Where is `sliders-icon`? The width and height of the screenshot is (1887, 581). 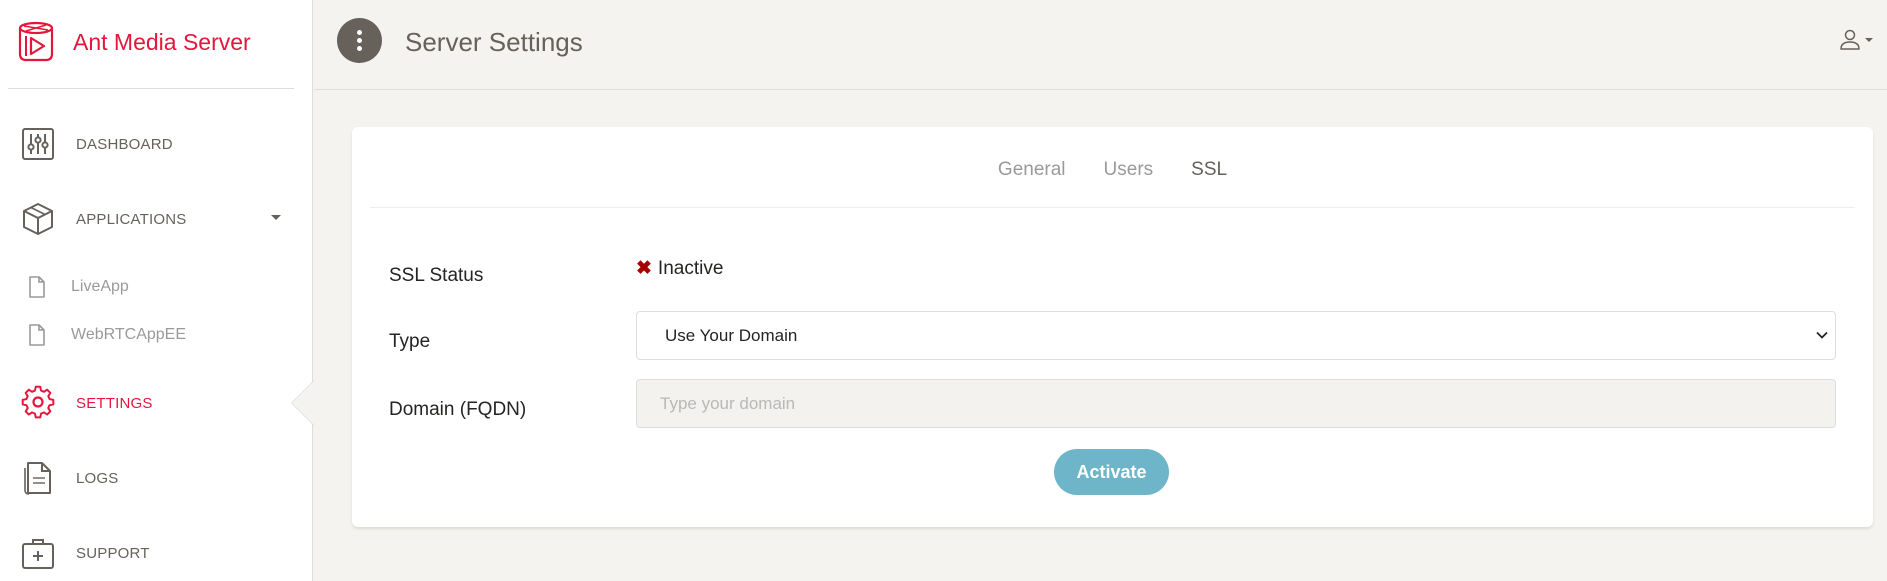
sliders-icon is located at coordinates (38, 144).